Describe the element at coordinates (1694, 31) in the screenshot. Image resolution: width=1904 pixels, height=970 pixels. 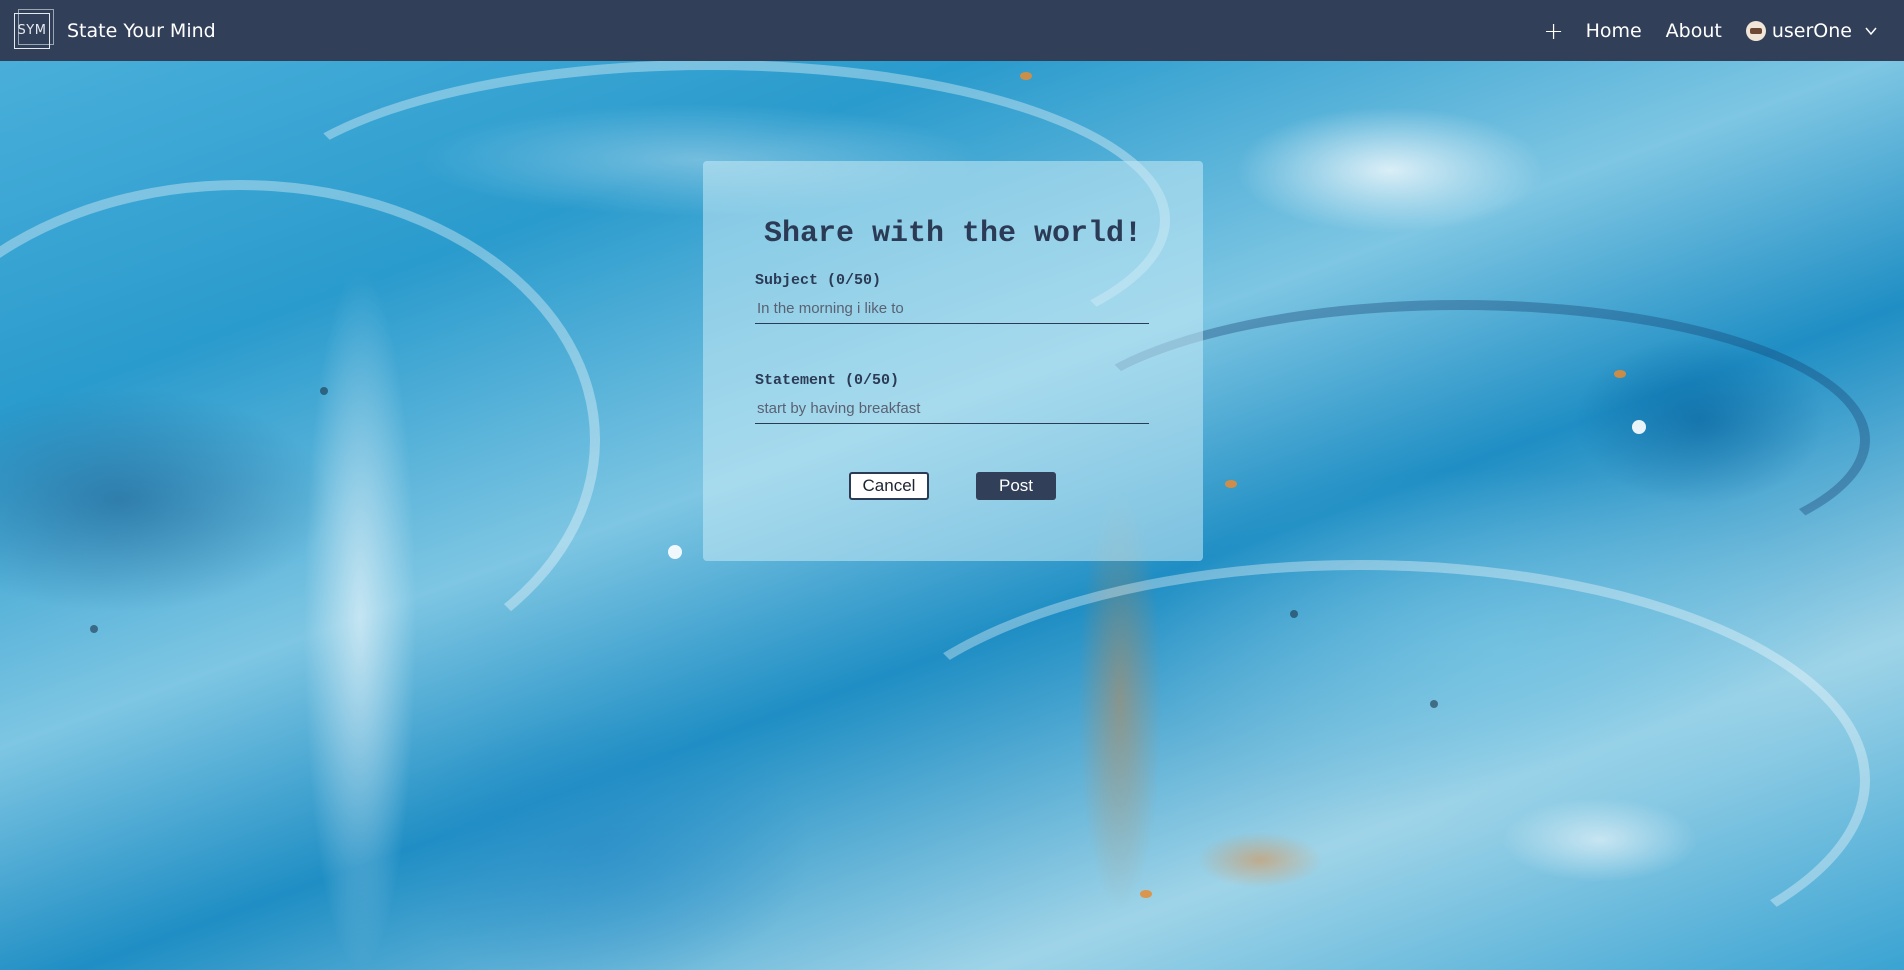
I see `nav-link-about: About` at that location.